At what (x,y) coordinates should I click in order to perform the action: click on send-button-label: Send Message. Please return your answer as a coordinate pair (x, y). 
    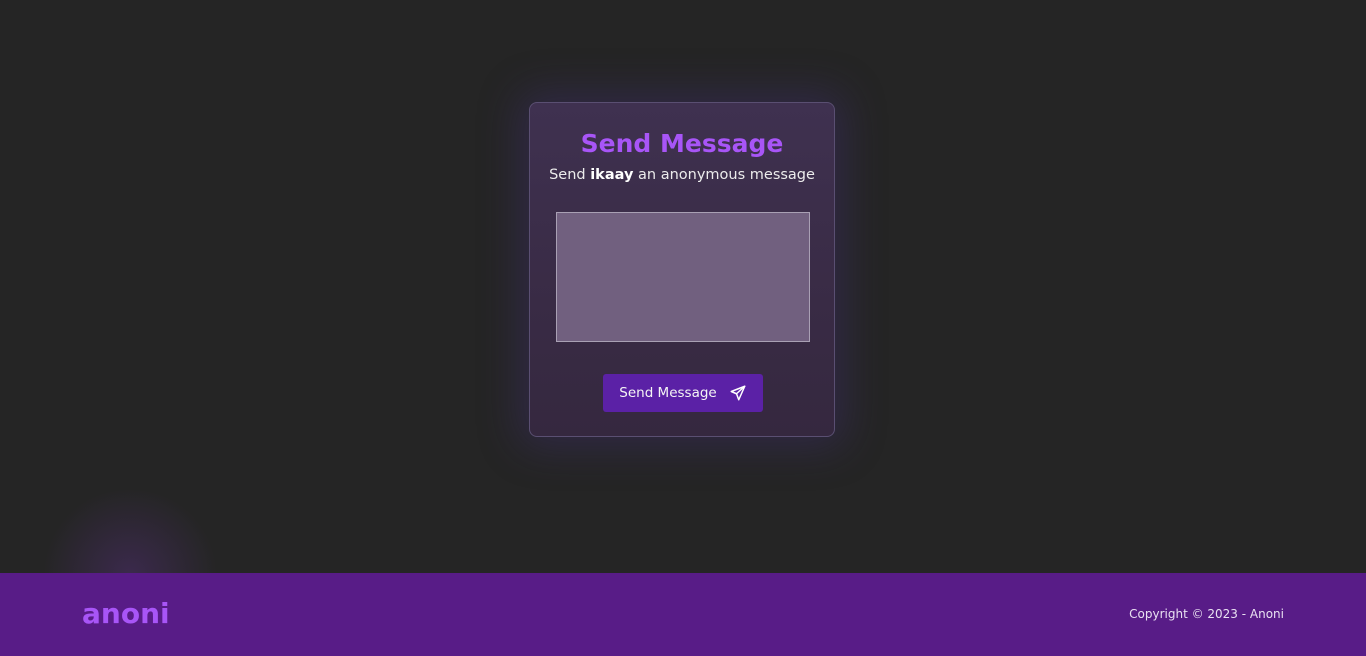
    Looking at the image, I should click on (668, 393).